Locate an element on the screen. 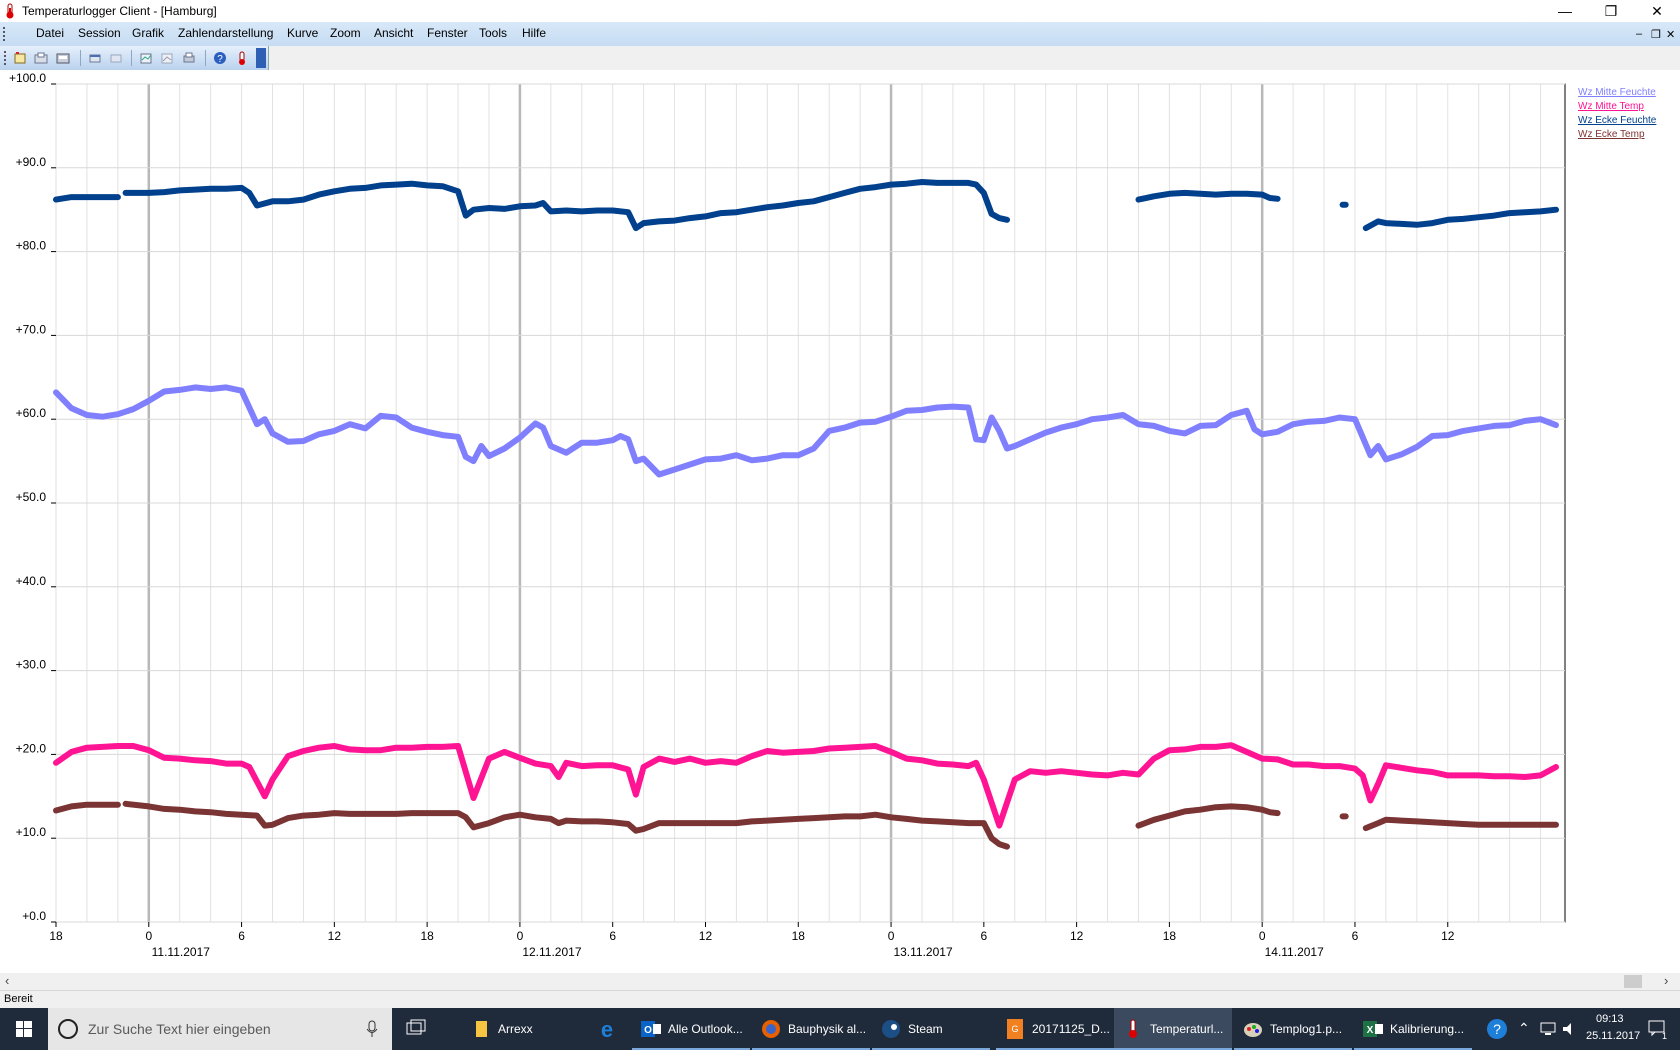  menu-grafik: Grafik is located at coordinates (148, 33).